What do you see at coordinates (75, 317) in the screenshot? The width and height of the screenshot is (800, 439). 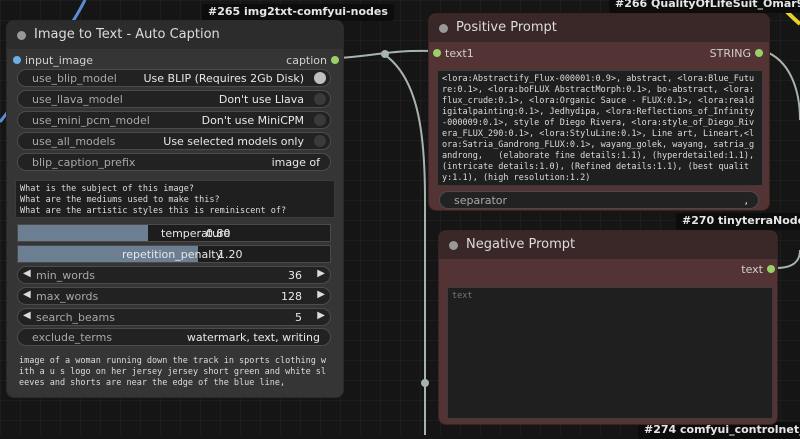 I see `stepper-label: search_beams` at bounding box center [75, 317].